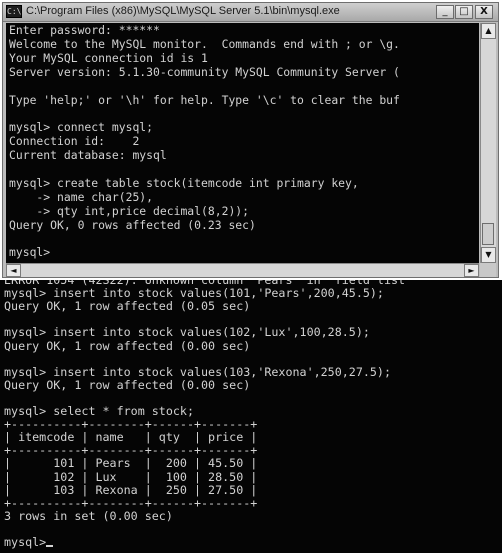 The height and width of the screenshot is (553, 502). Describe the element at coordinates (50, 546) in the screenshot. I see `text-cursor` at that location.